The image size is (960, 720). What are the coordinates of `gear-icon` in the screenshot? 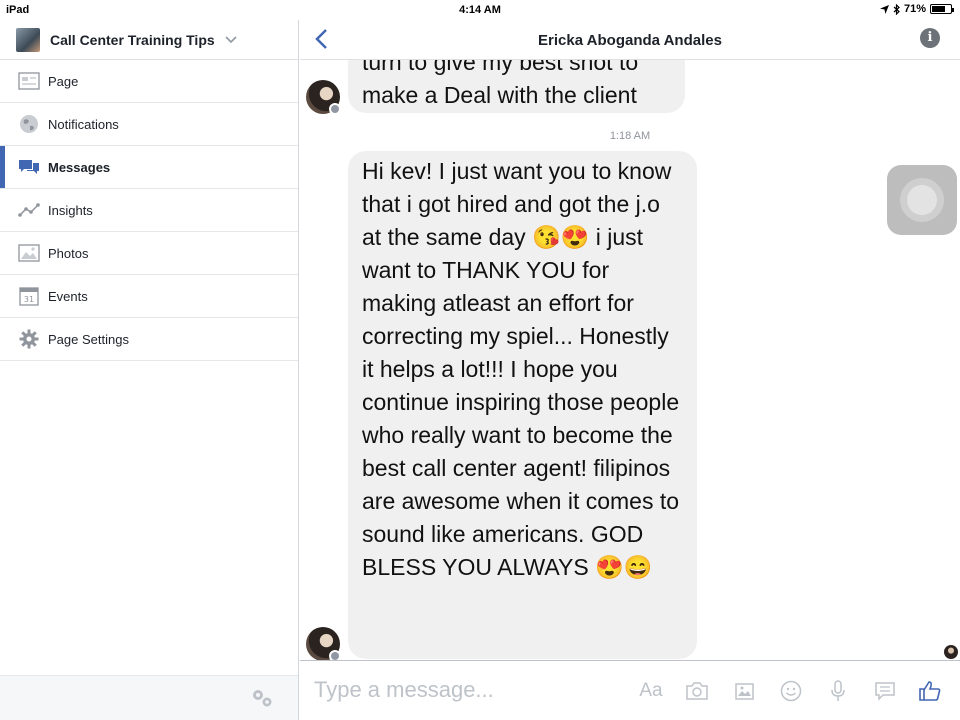 It's located at (29, 339).